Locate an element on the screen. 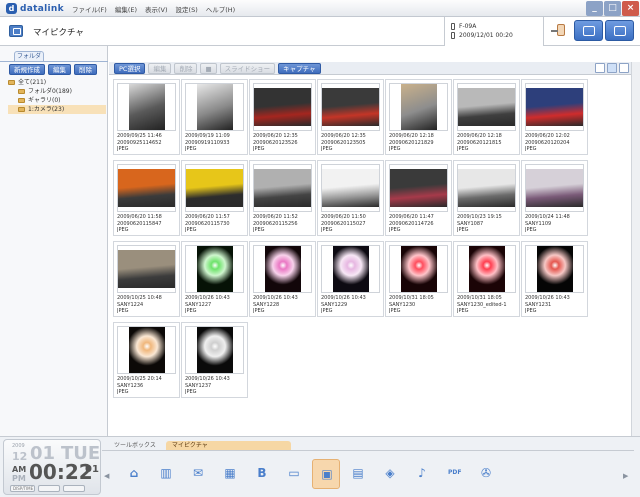 The height and width of the screenshot is (497, 640). close-button: × is located at coordinates (630, 8).